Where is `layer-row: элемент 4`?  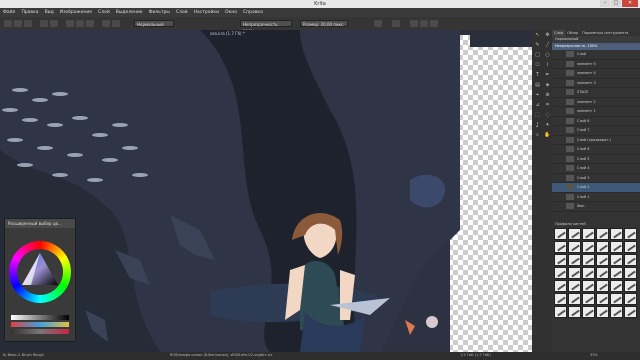 layer-row: элемент 4 is located at coordinates (596, 74).